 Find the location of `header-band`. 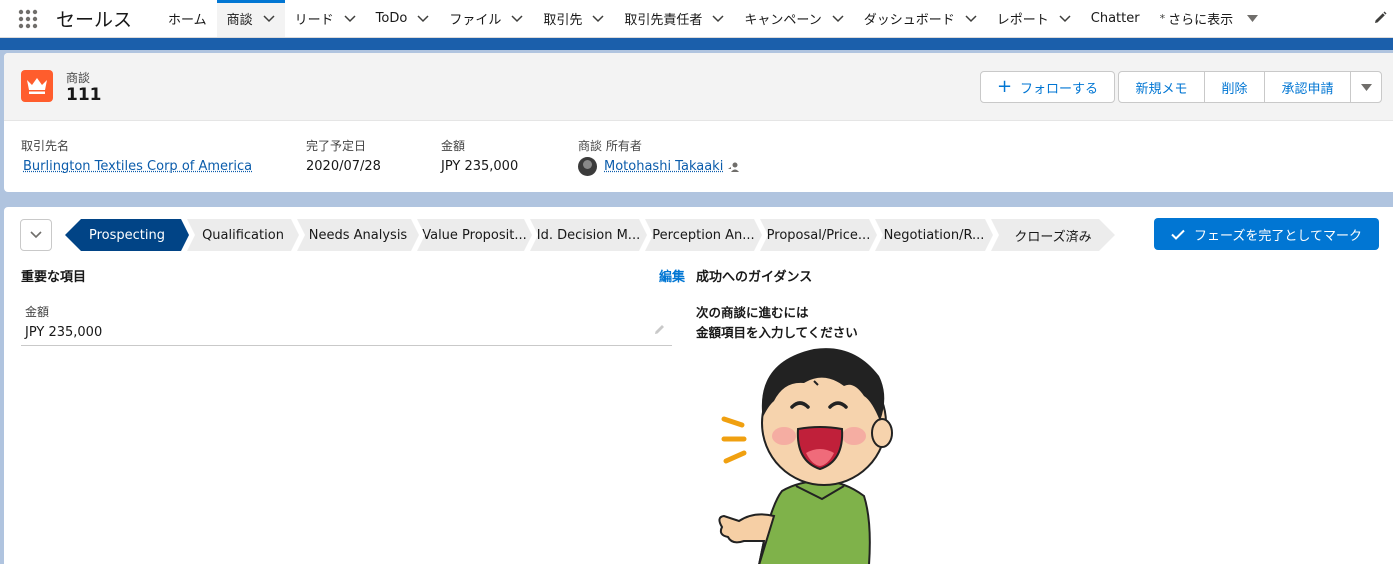

header-band is located at coordinates (696, 44).